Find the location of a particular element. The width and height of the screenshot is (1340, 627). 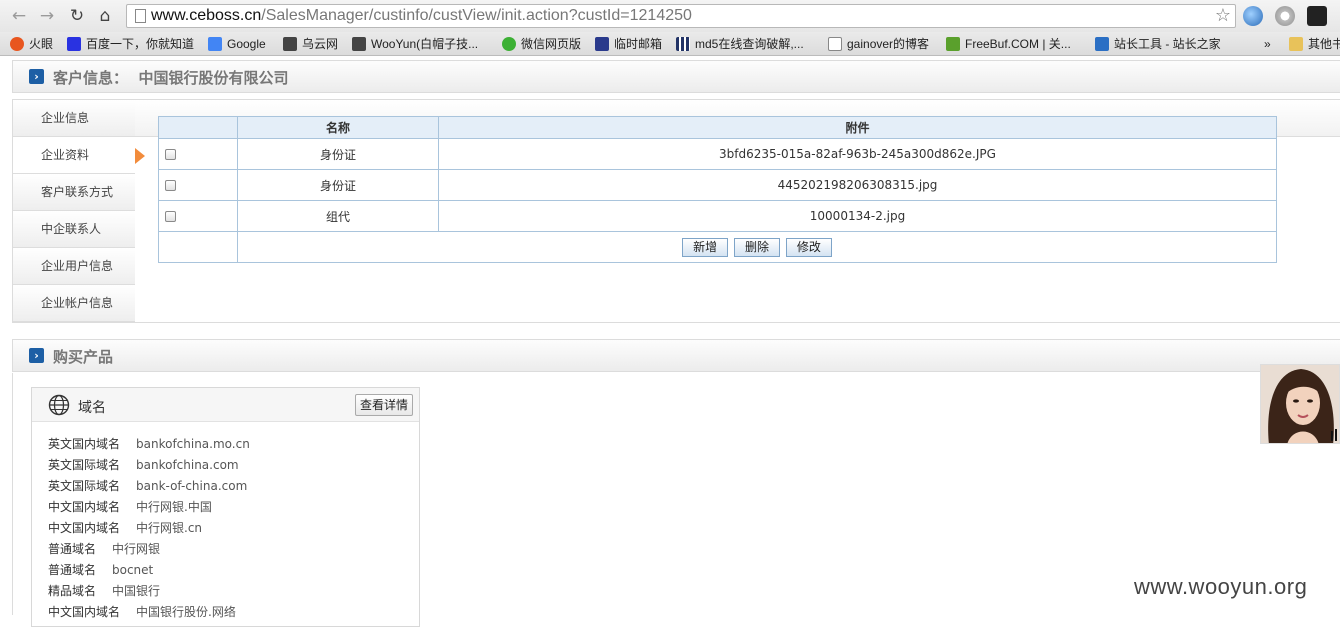

list-item: 中文国内域名 中国银行股份.网络 is located at coordinates (142, 612).